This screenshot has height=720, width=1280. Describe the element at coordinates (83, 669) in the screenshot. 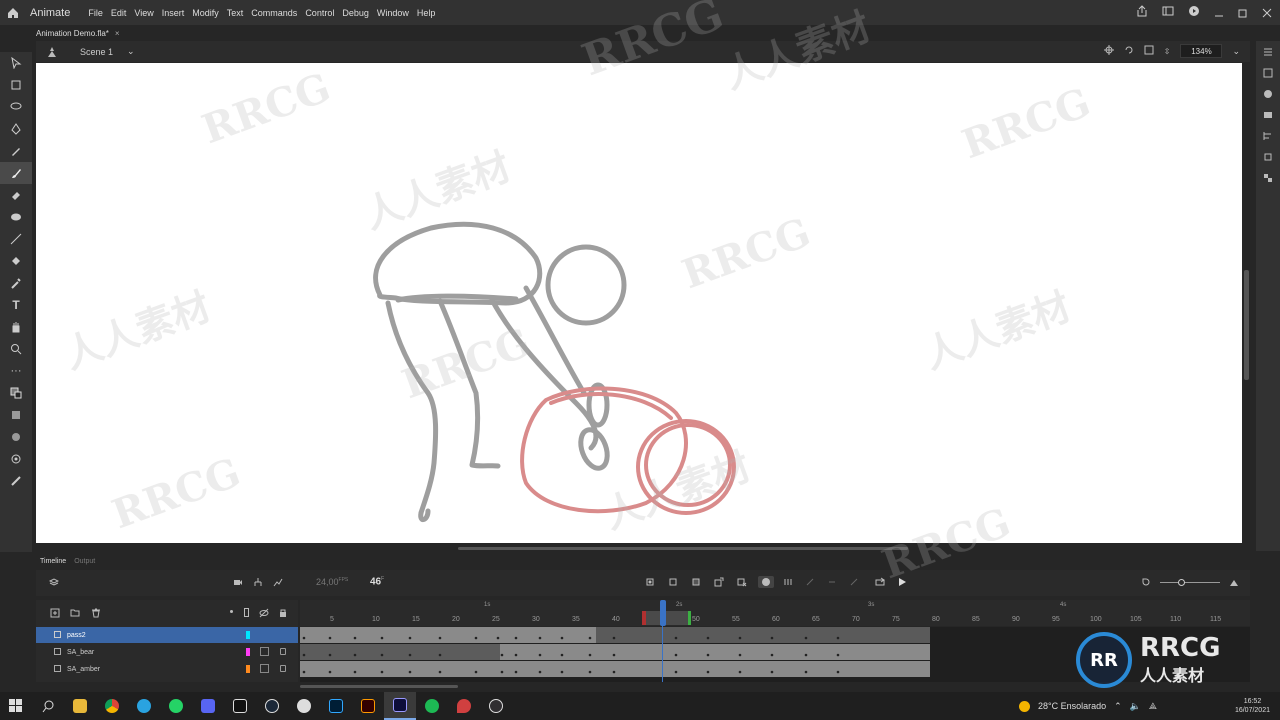

I see `layer-name: SA_amber` at that location.